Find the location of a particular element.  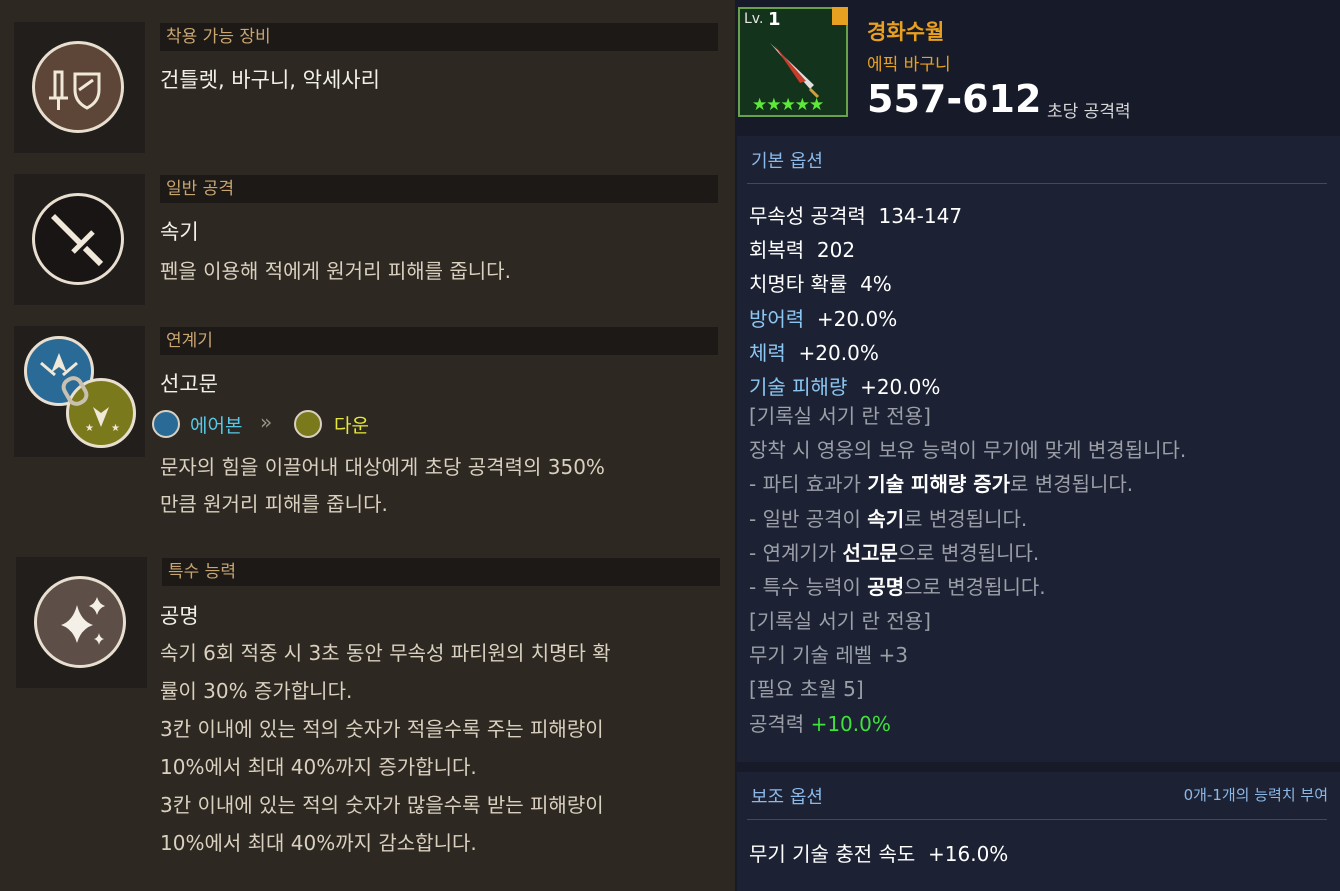

note-line: 장착 시 영웅의 보유 능력이 무기에 맞게 변경됩니다. is located at coordinates (968, 450).